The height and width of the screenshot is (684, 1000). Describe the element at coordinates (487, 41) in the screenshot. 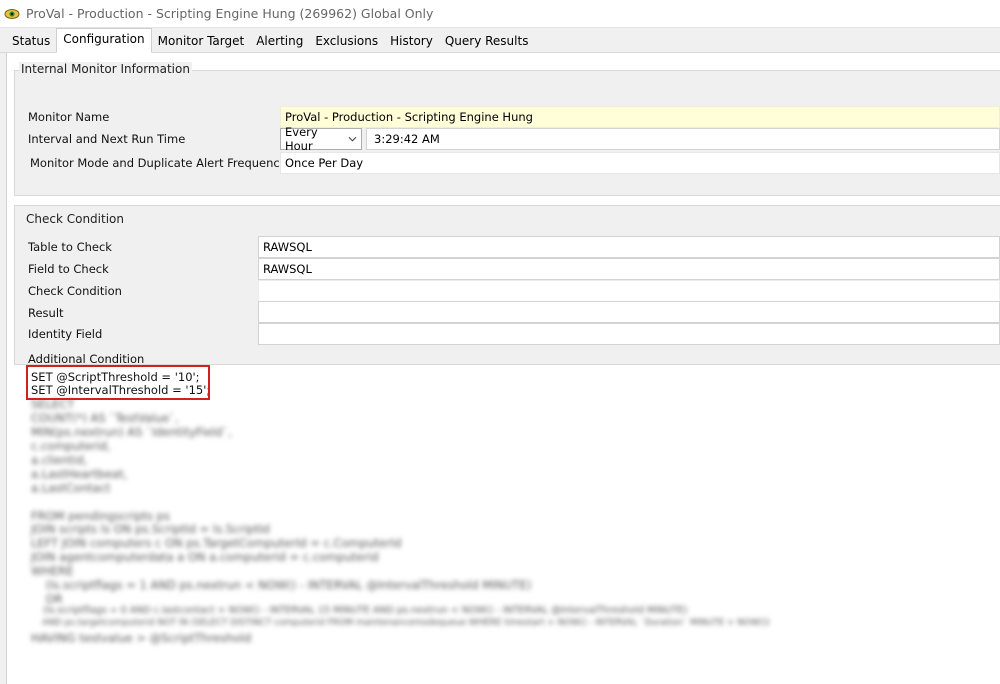

I see `tab-query-results: Query Results` at that location.